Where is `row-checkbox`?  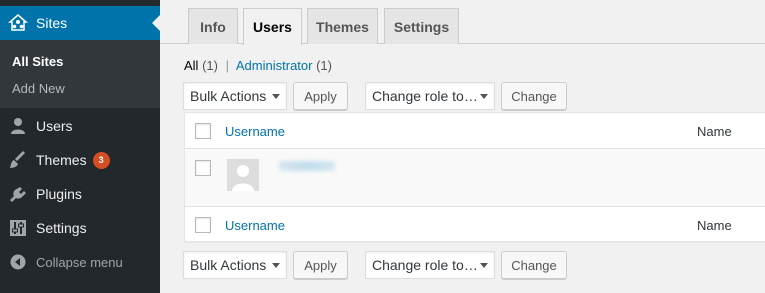 row-checkbox is located at coordinates (203, 168).